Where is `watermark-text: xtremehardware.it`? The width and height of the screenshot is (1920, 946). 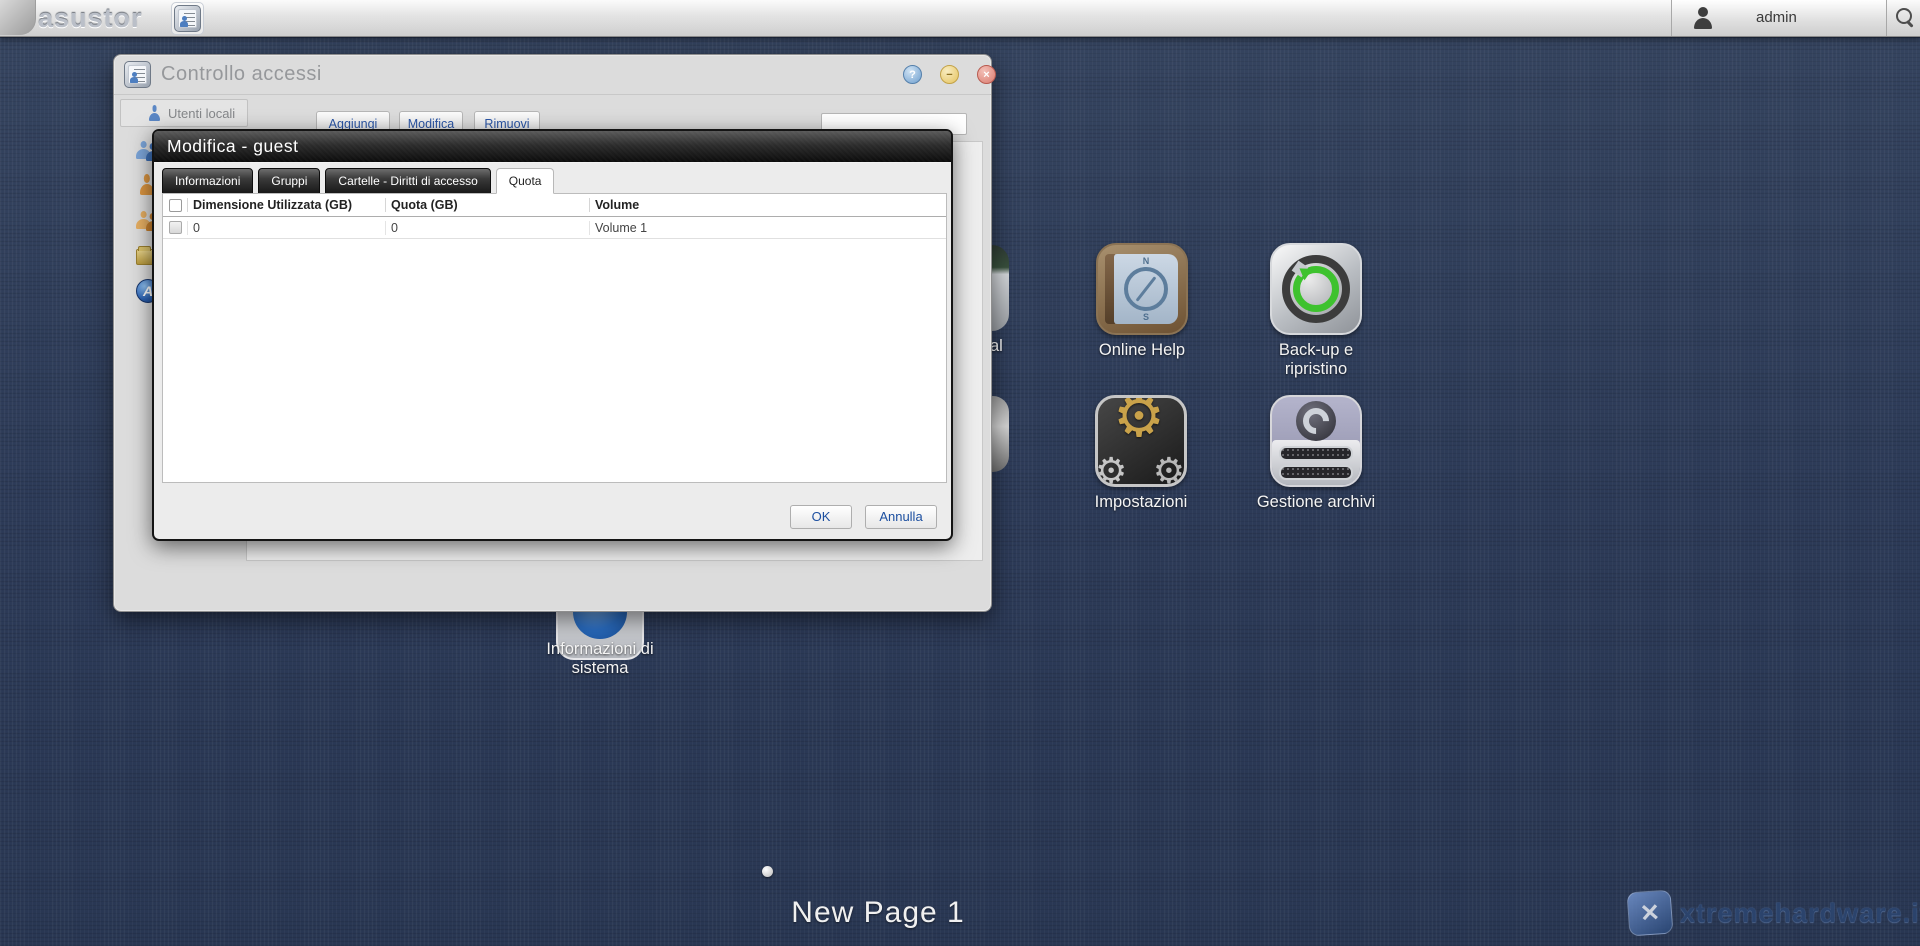
watermark-text: xtremehardware.it is located at coordinates (1800, 912).